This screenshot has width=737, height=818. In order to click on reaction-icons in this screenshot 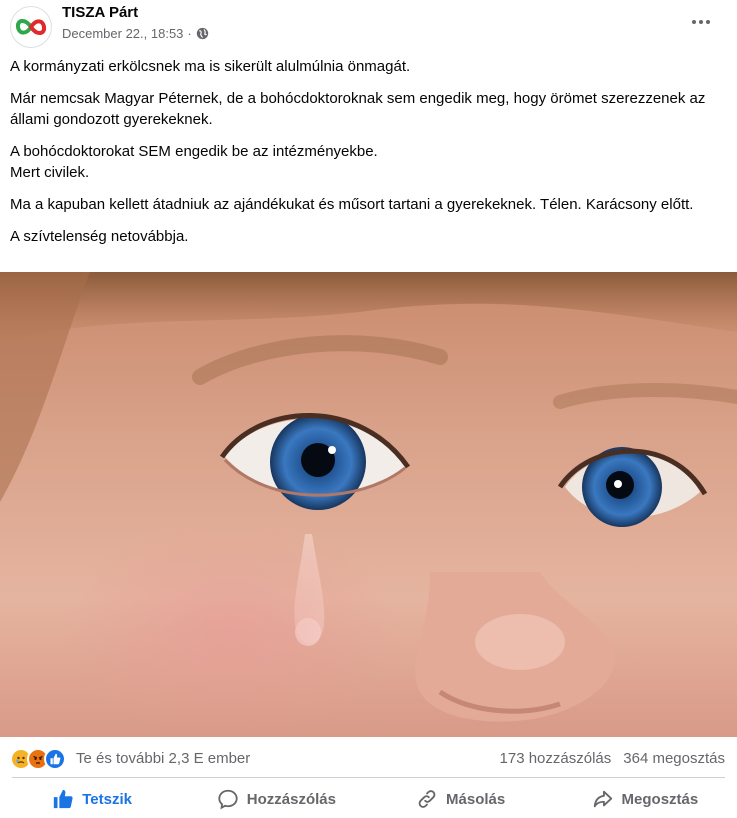, I will do `click(38, 759)`.